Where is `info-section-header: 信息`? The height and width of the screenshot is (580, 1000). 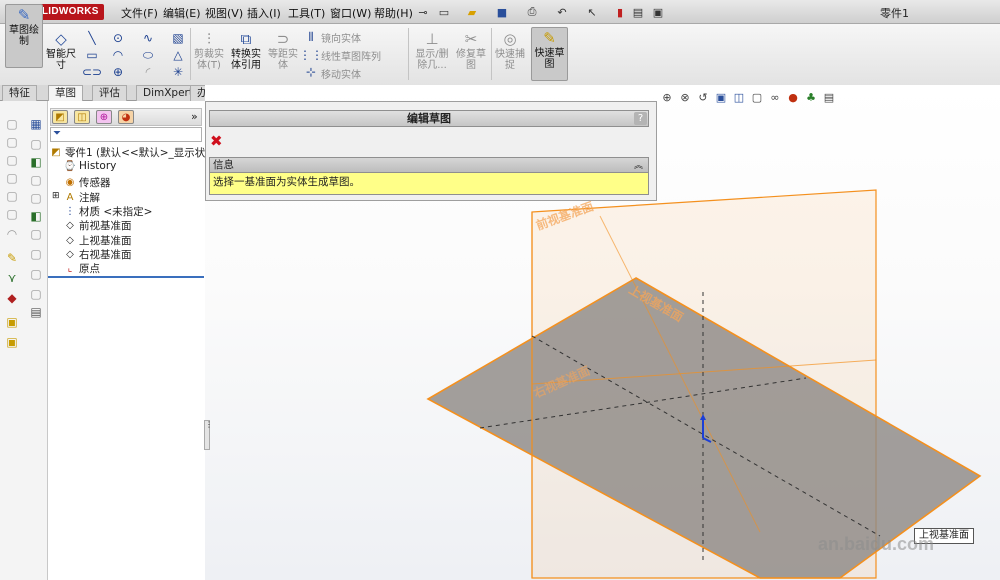 info-section-header: 信息 is located at coordinates (429, 165).